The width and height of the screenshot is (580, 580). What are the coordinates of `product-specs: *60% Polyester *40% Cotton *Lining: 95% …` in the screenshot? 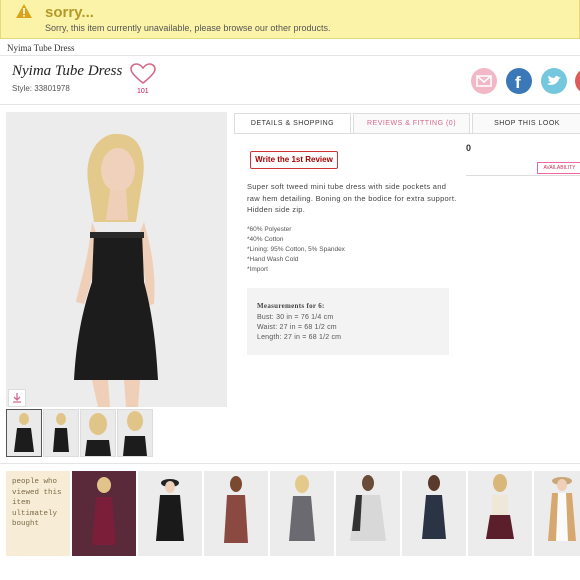 It's located at (296, 250).